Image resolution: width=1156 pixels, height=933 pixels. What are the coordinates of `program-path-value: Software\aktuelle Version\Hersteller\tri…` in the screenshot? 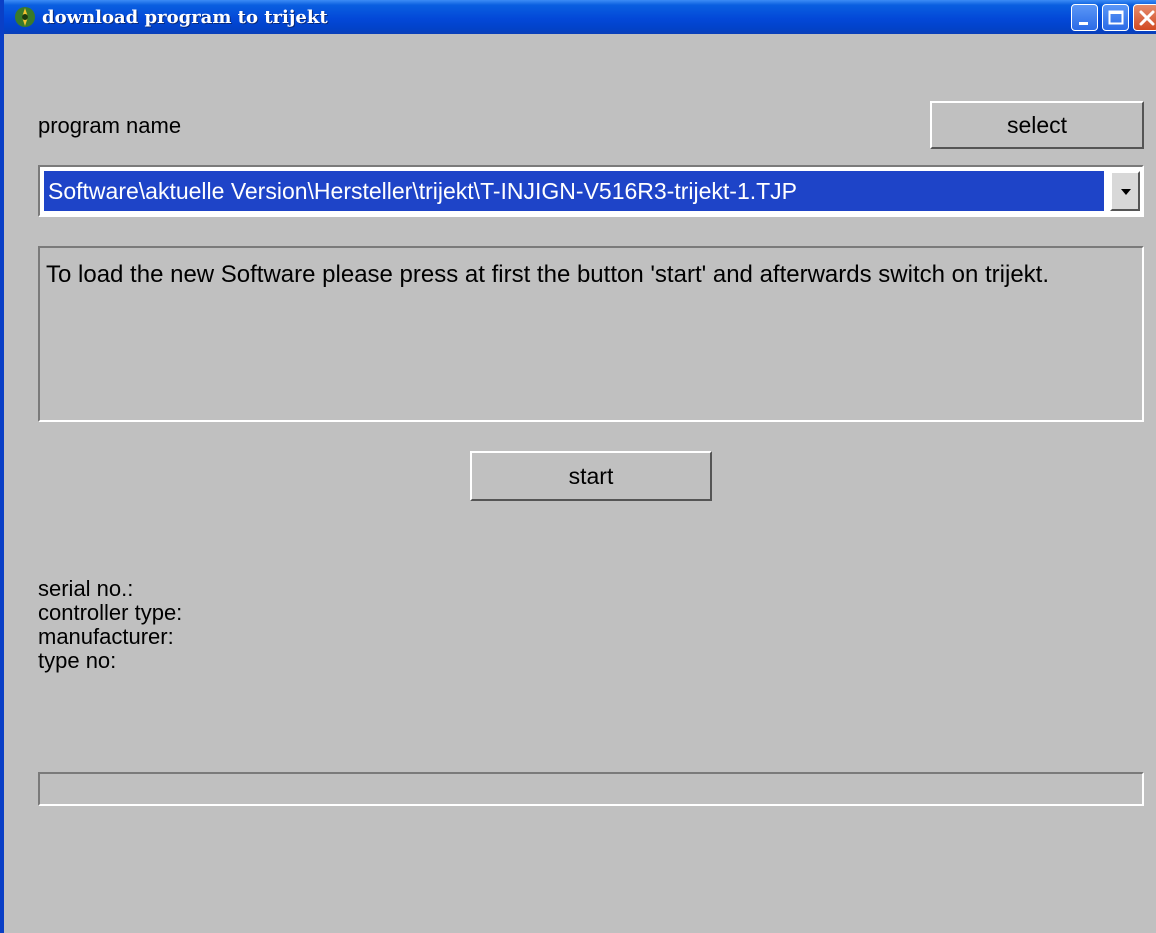 It's located at (574, 191).